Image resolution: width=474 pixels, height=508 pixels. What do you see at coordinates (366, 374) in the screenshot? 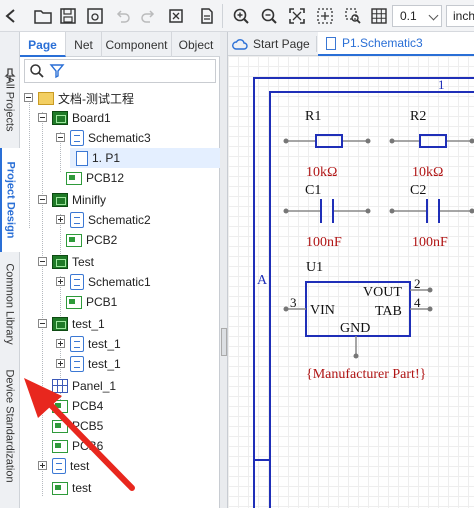
I see `u1-manufacturer-part: {Manufacturer Part!}` at bounding box center [366, 374].